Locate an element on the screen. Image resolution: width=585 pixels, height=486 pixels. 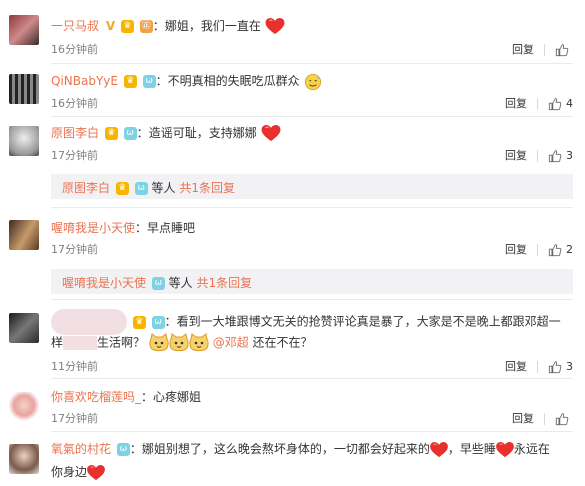
username: 氧氣的村花 is located at coordinates (81, 449).